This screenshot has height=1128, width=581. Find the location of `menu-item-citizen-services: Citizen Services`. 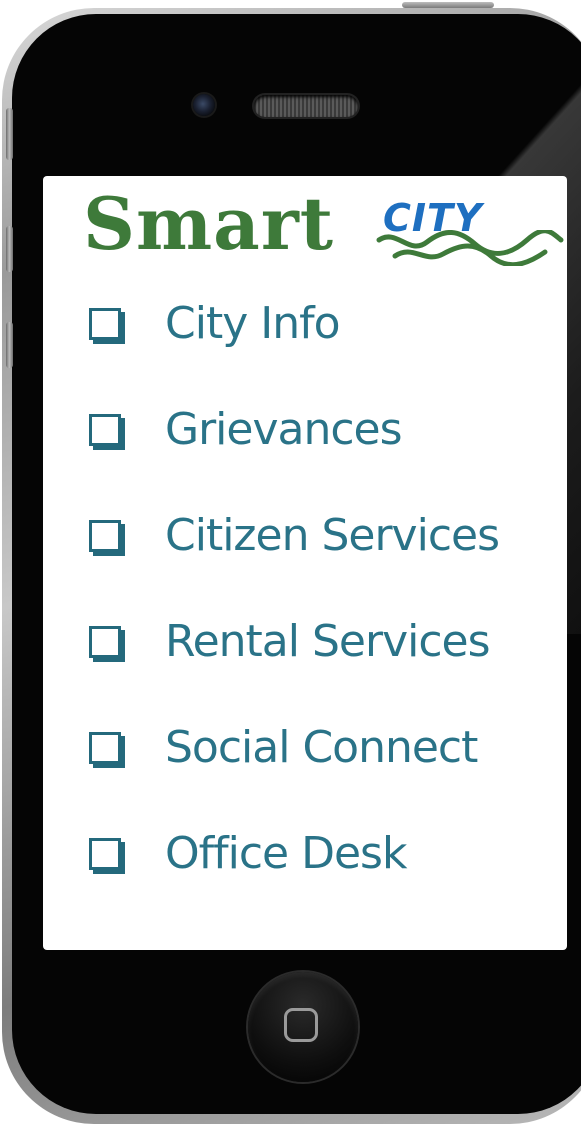

menu-item-citizen-services: Citizen Services is located at coordinates (329, 555).